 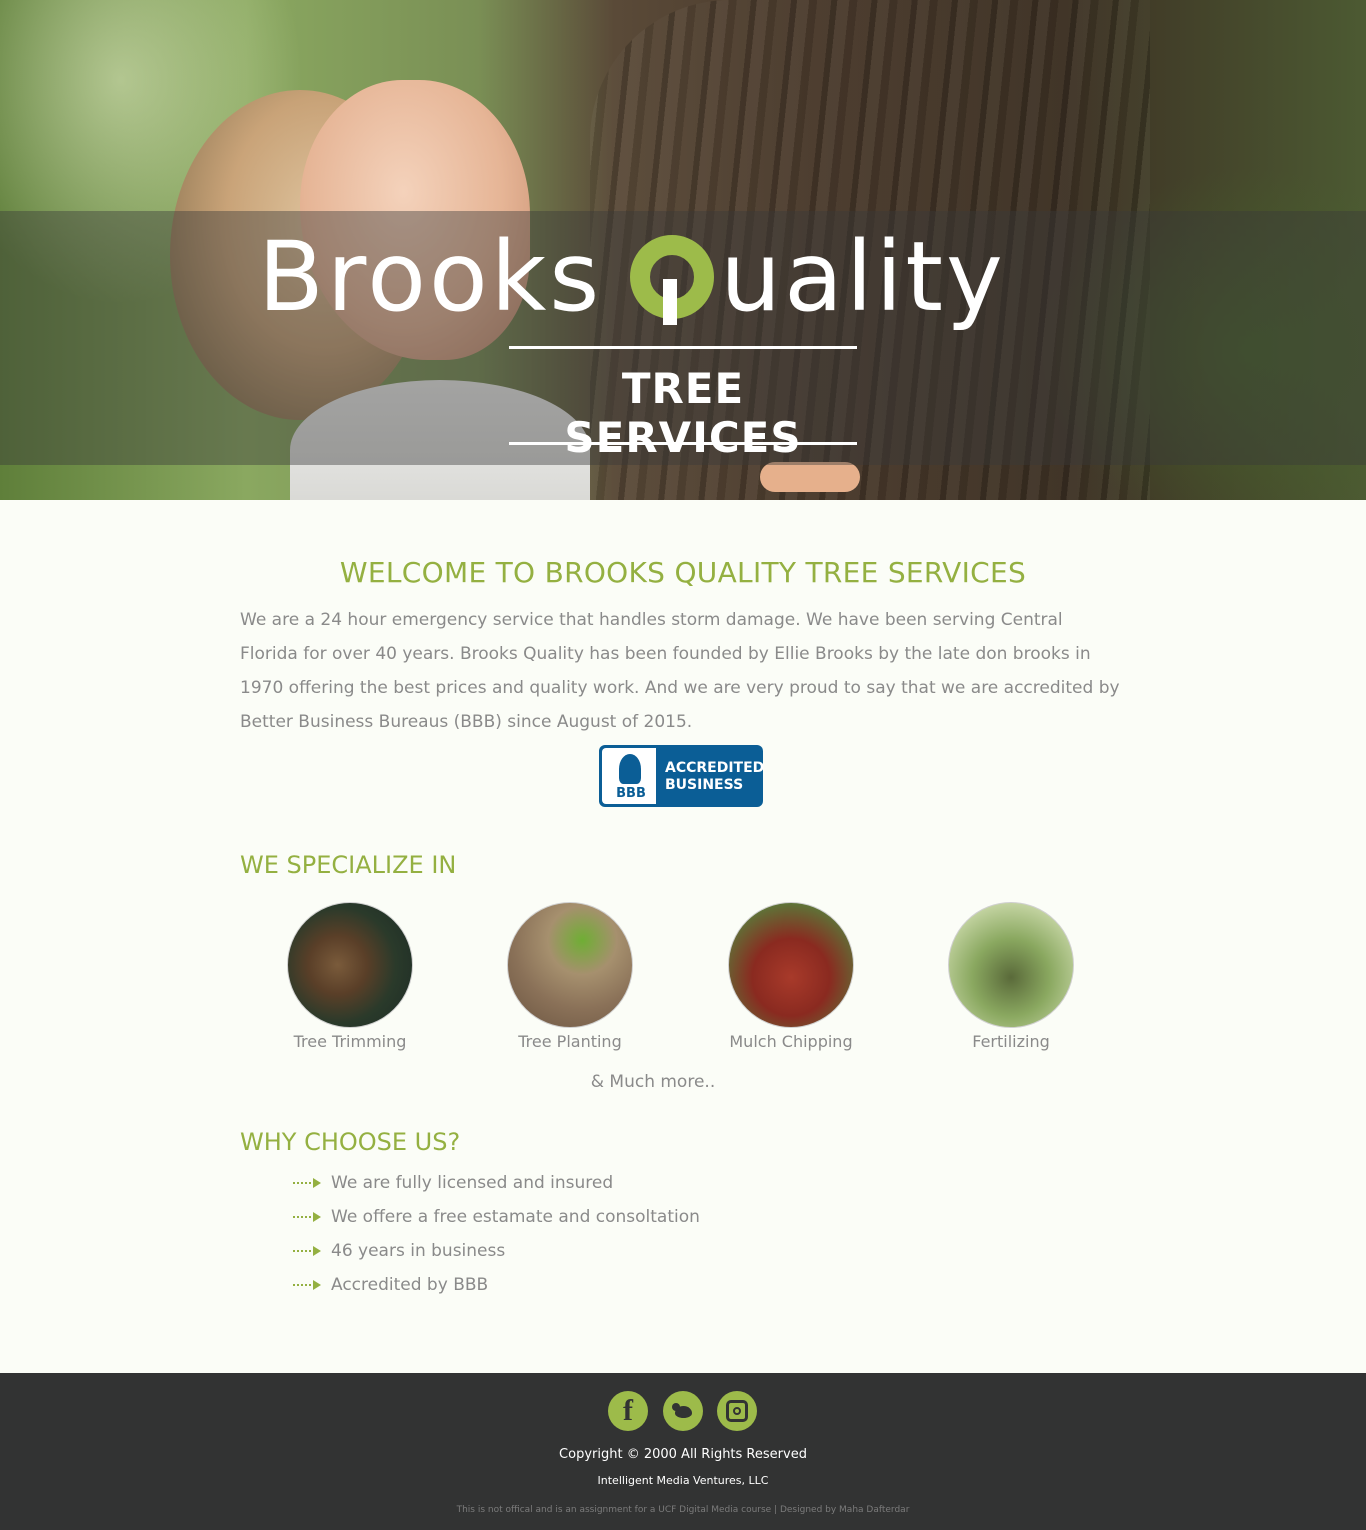 I want to click on service-label: Tree Trimming, so click(x=350, y=1041).